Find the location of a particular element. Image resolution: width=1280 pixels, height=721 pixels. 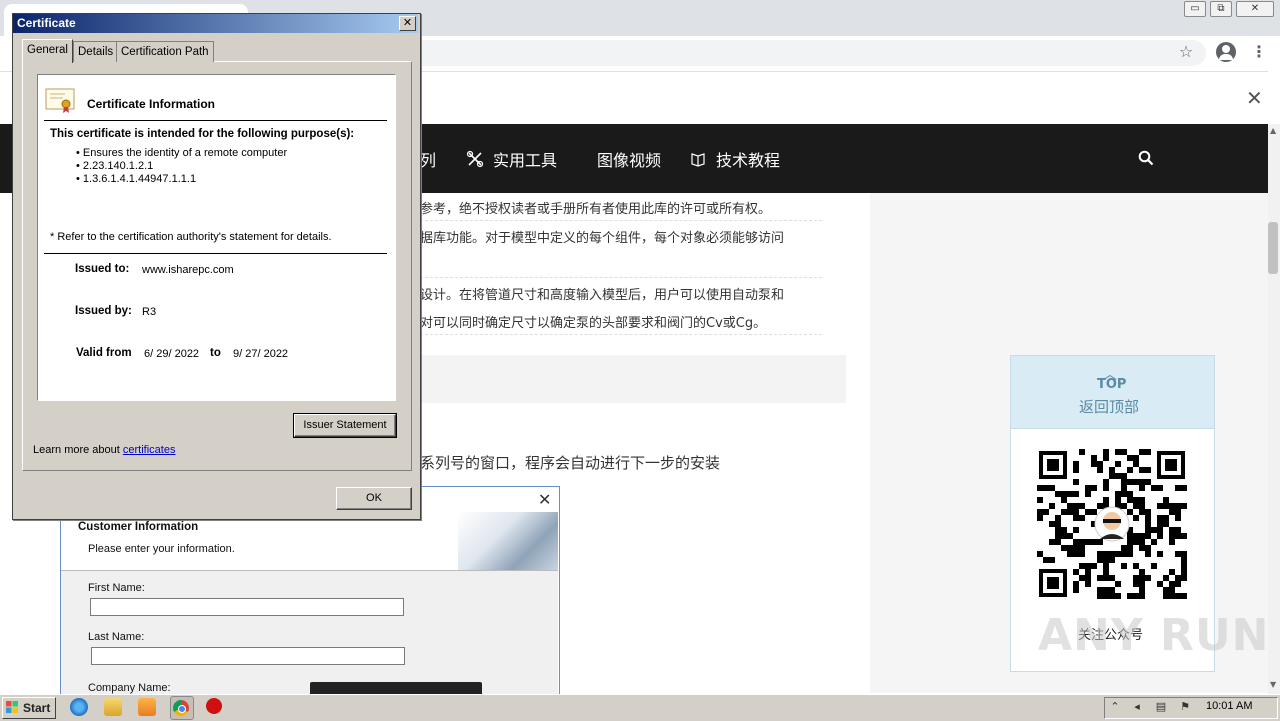

issued-by-value: R3 is located at coordinates (149, 312).